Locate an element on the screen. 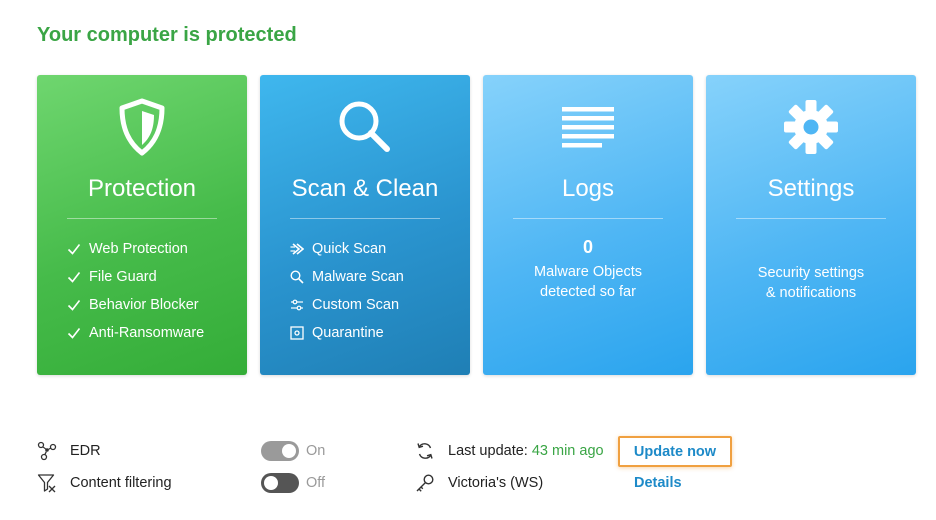 This screenshot has width=936, height=520. protection-status-title: Your computer is protected is located at coordinates (167, 35).